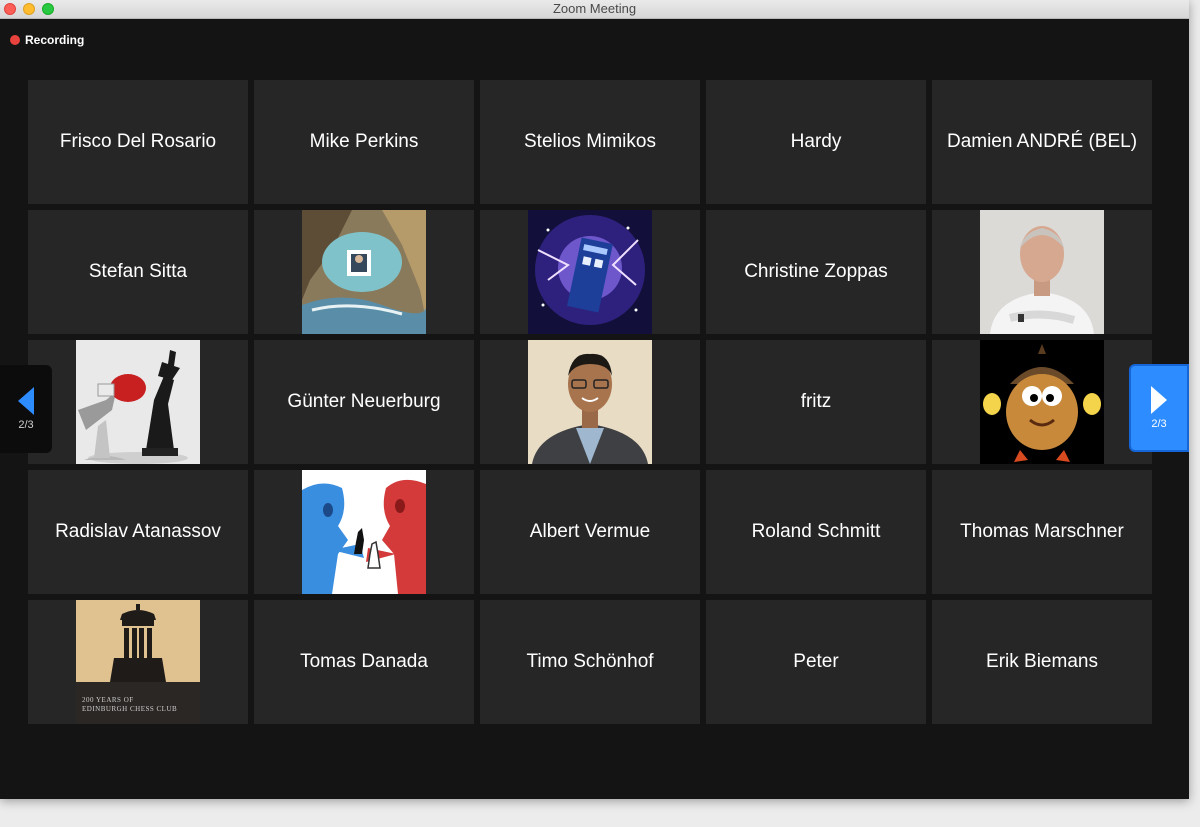 This screenshot has width=1200, height=827. I want to click on man-glasses-portrait-photo, so click(590, 402).